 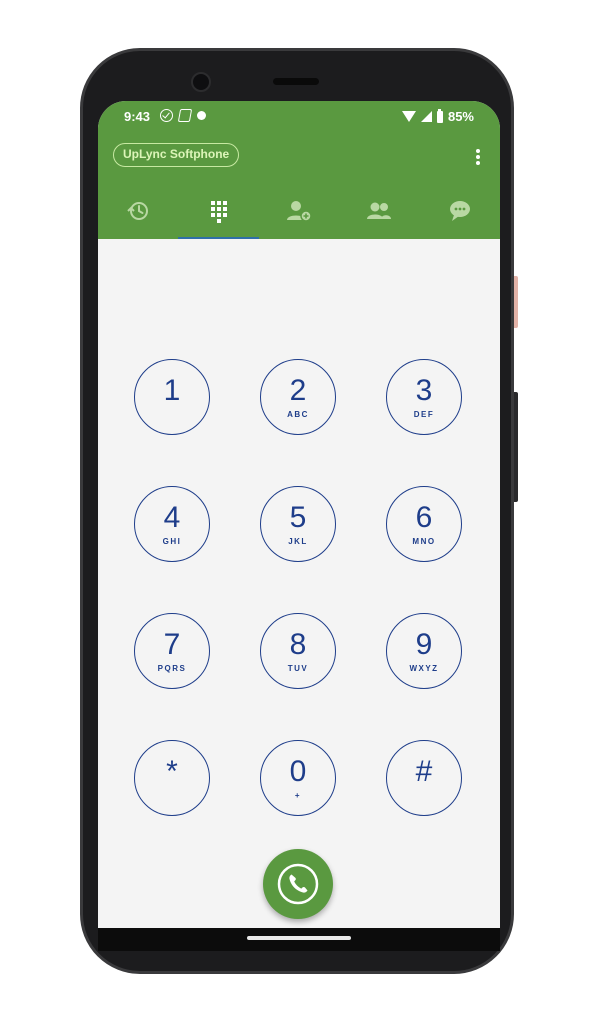 What do you see at coordinates (298, 517) in the screenshot?
I see `key-digit: 5` at bounding box center [298, 517].